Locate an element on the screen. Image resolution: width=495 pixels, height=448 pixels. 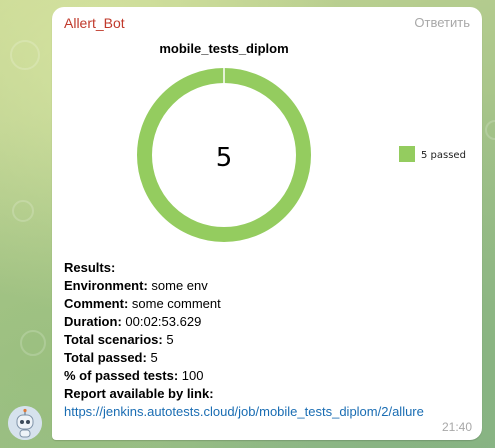
duration-row: Duration: 00:02:53.629 is located at coordinates (133, 321).